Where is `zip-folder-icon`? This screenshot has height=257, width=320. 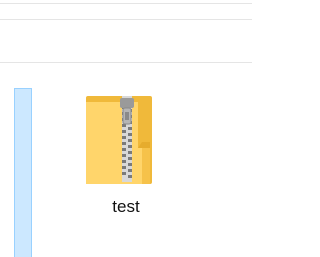 zip-folder-icon is located at coordinates (119, 140).